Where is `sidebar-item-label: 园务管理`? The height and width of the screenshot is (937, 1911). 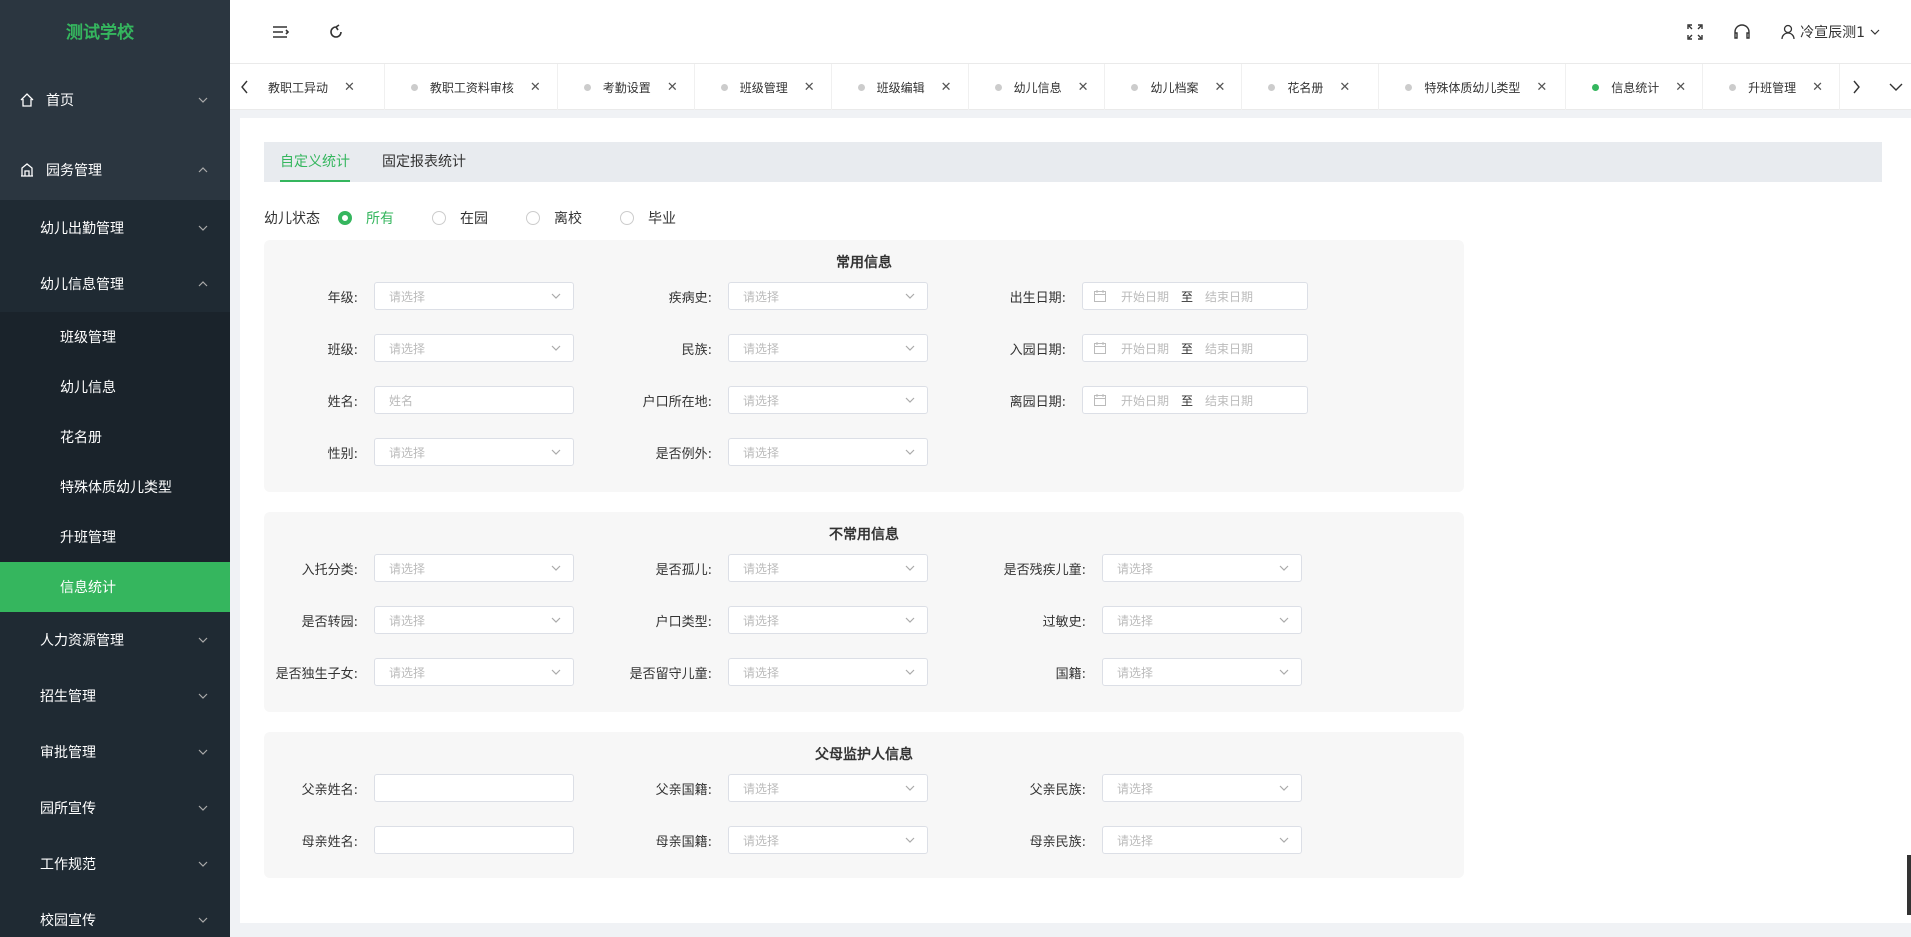 sidebar-item-label: 园务管理 is located at coordinates (74, 171).